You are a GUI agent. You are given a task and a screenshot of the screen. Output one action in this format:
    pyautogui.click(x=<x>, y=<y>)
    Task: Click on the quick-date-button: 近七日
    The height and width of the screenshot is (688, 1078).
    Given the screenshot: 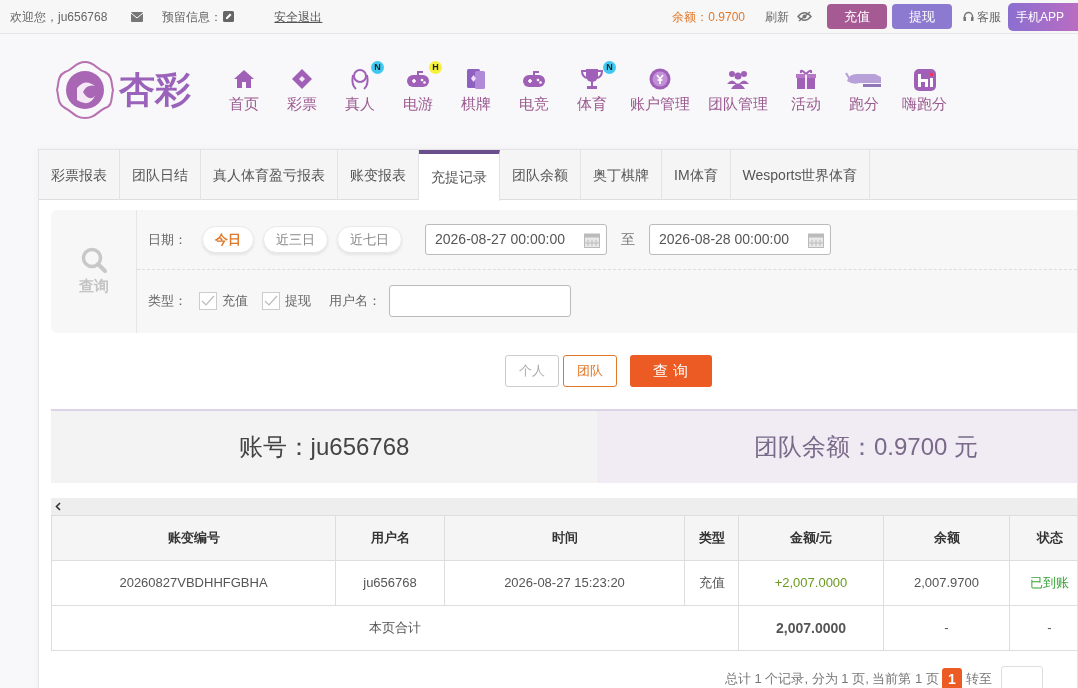 What is the action you would take?
    pyautogui.click(x=369, y=239)
    